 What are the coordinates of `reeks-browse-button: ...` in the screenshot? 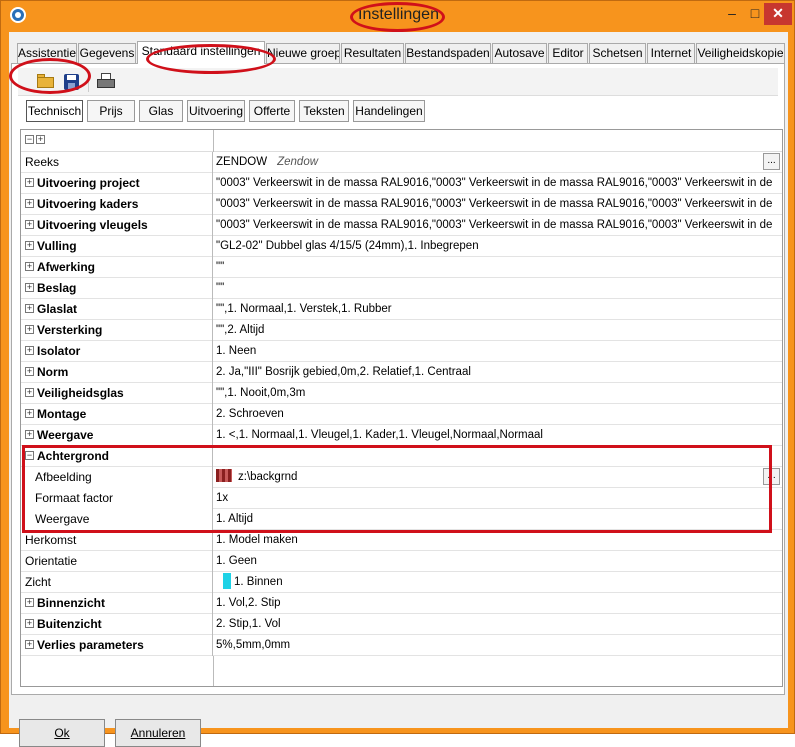 It's located at (771, 161).